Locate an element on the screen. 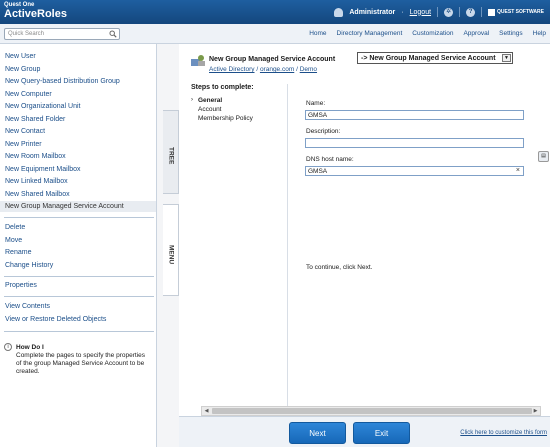 This screenshot has width=550, height=447. sidebar-item-new-user: New User is located at coordinates (20, 56).